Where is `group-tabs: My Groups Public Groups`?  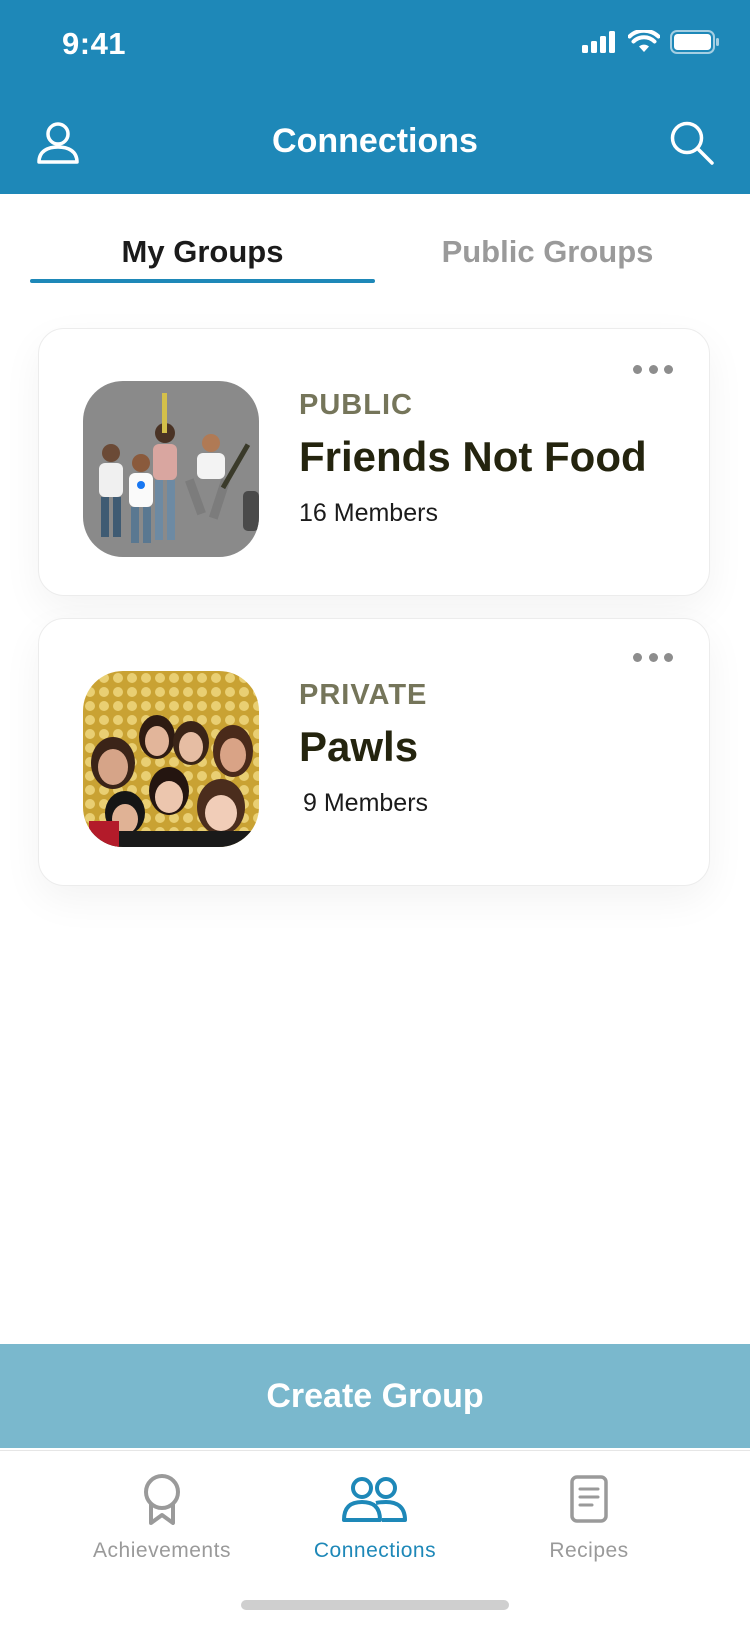
group-tabs: My Groups Public Groups is located at coordinates (375, 255).